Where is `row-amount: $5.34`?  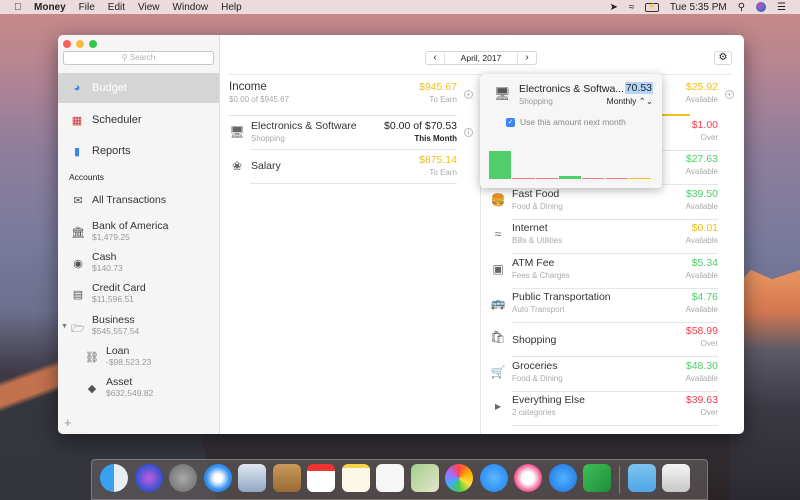
row-amount: $5.34 is located at coordinates (704, 262).